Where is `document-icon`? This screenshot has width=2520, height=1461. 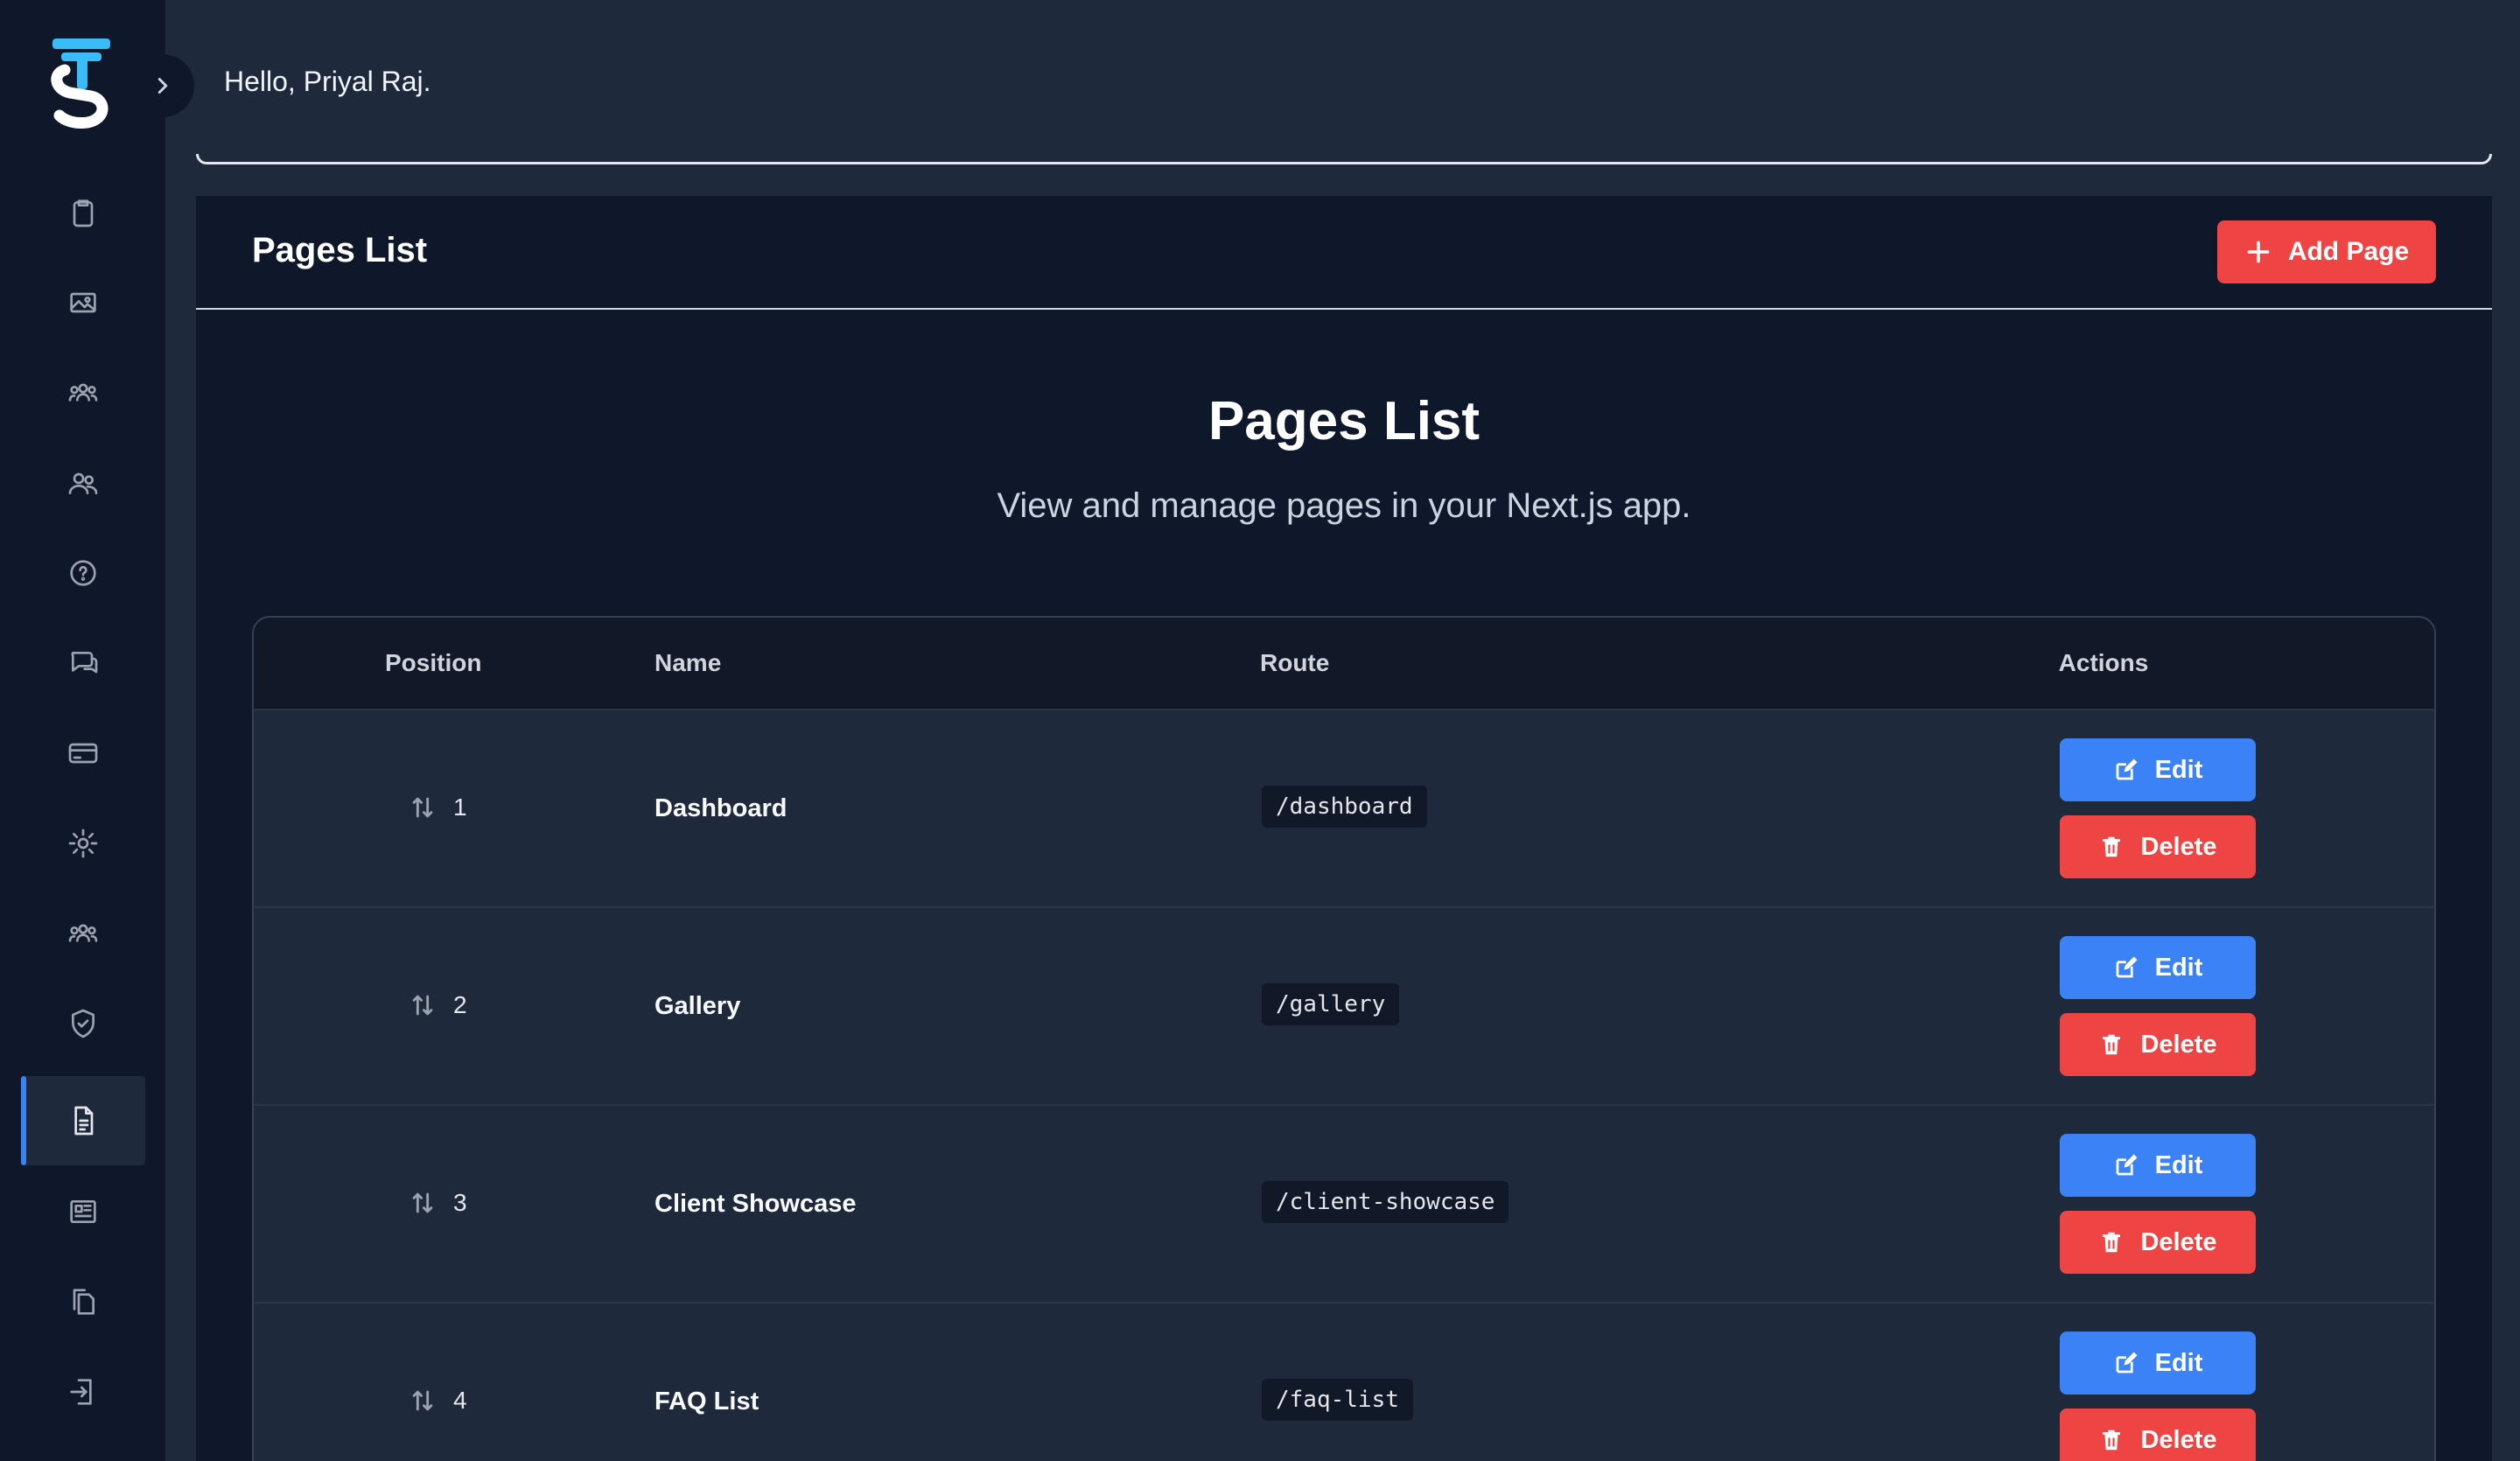 document-icon is located at coordinates (84, 1121).